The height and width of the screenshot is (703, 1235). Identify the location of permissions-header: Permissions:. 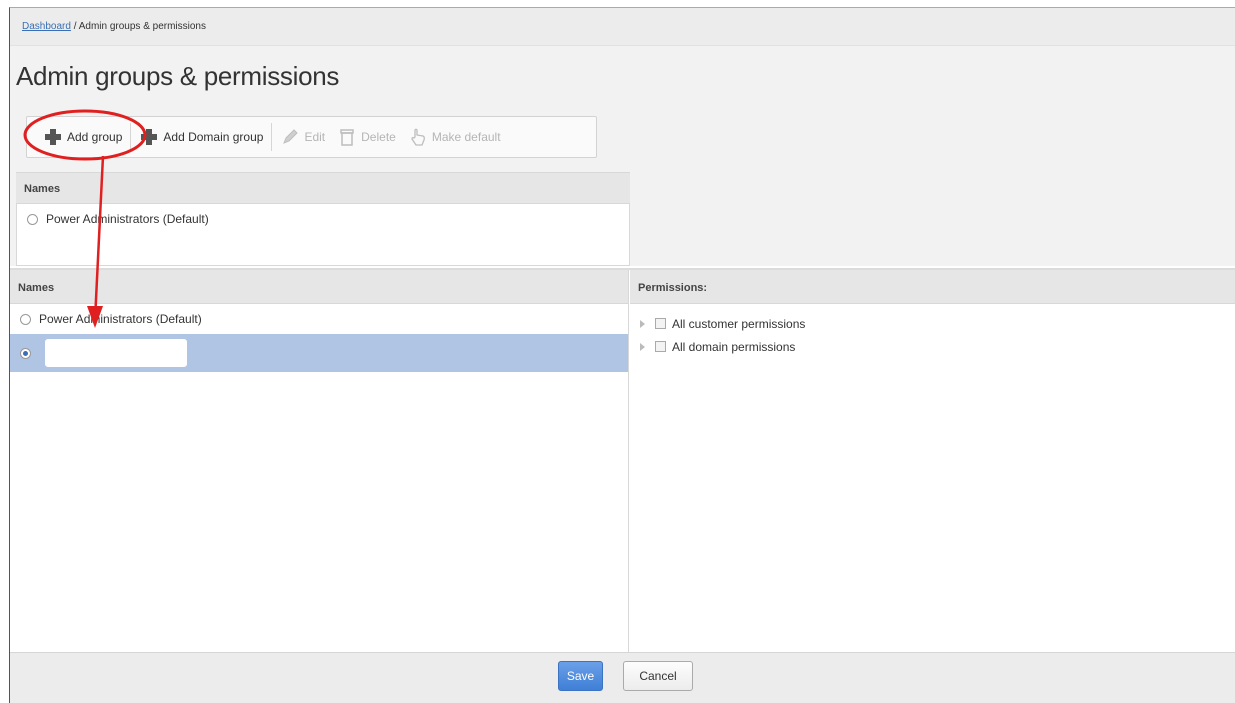
(932, 287).